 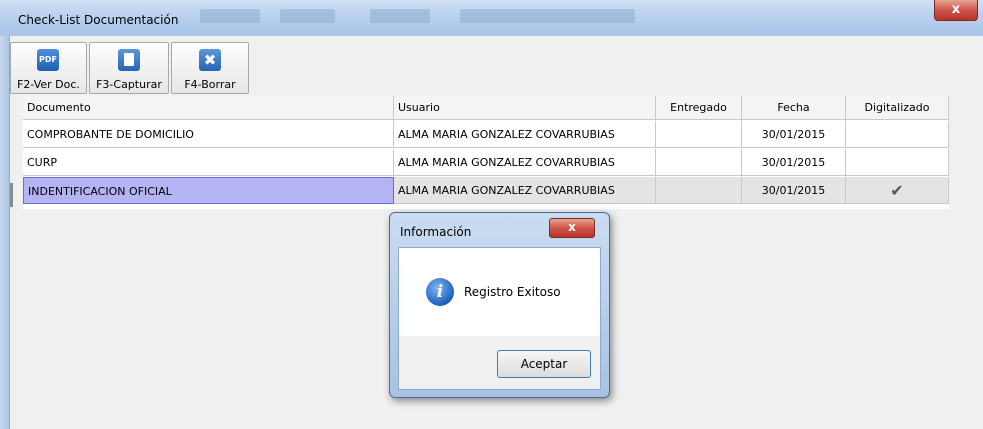 I want to click on dialog-body: i Registro Exitoso Aceptar, so click(x=499, y=318).